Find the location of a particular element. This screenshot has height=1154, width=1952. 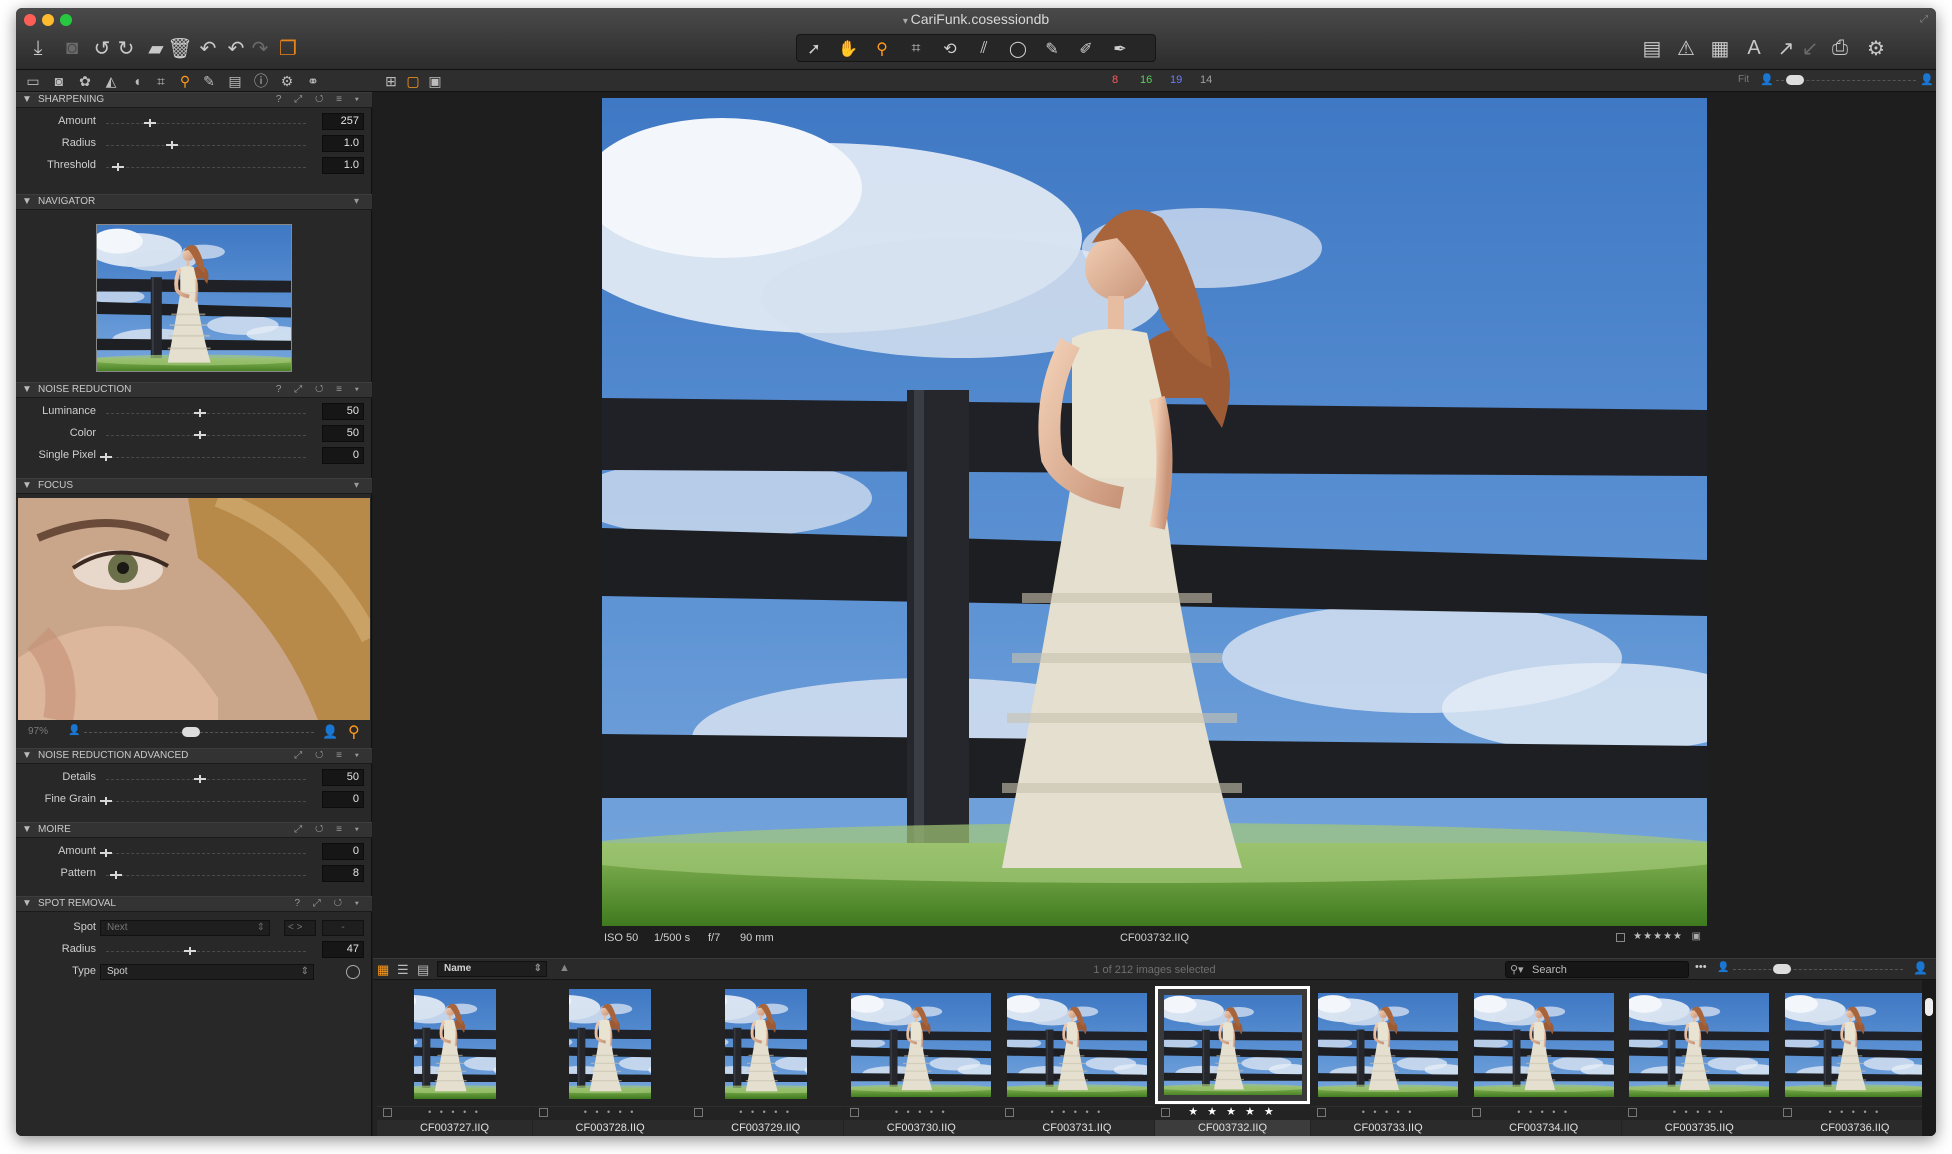

spot-circle-icon is located at coordinates (353, 972).